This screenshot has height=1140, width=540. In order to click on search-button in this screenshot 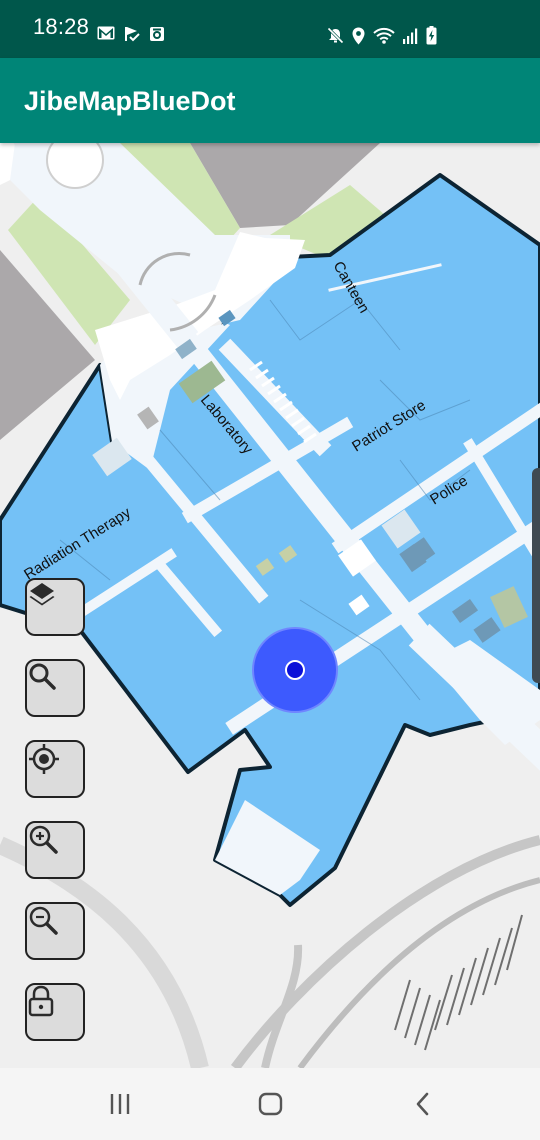, I will do `click(55, 688)`.